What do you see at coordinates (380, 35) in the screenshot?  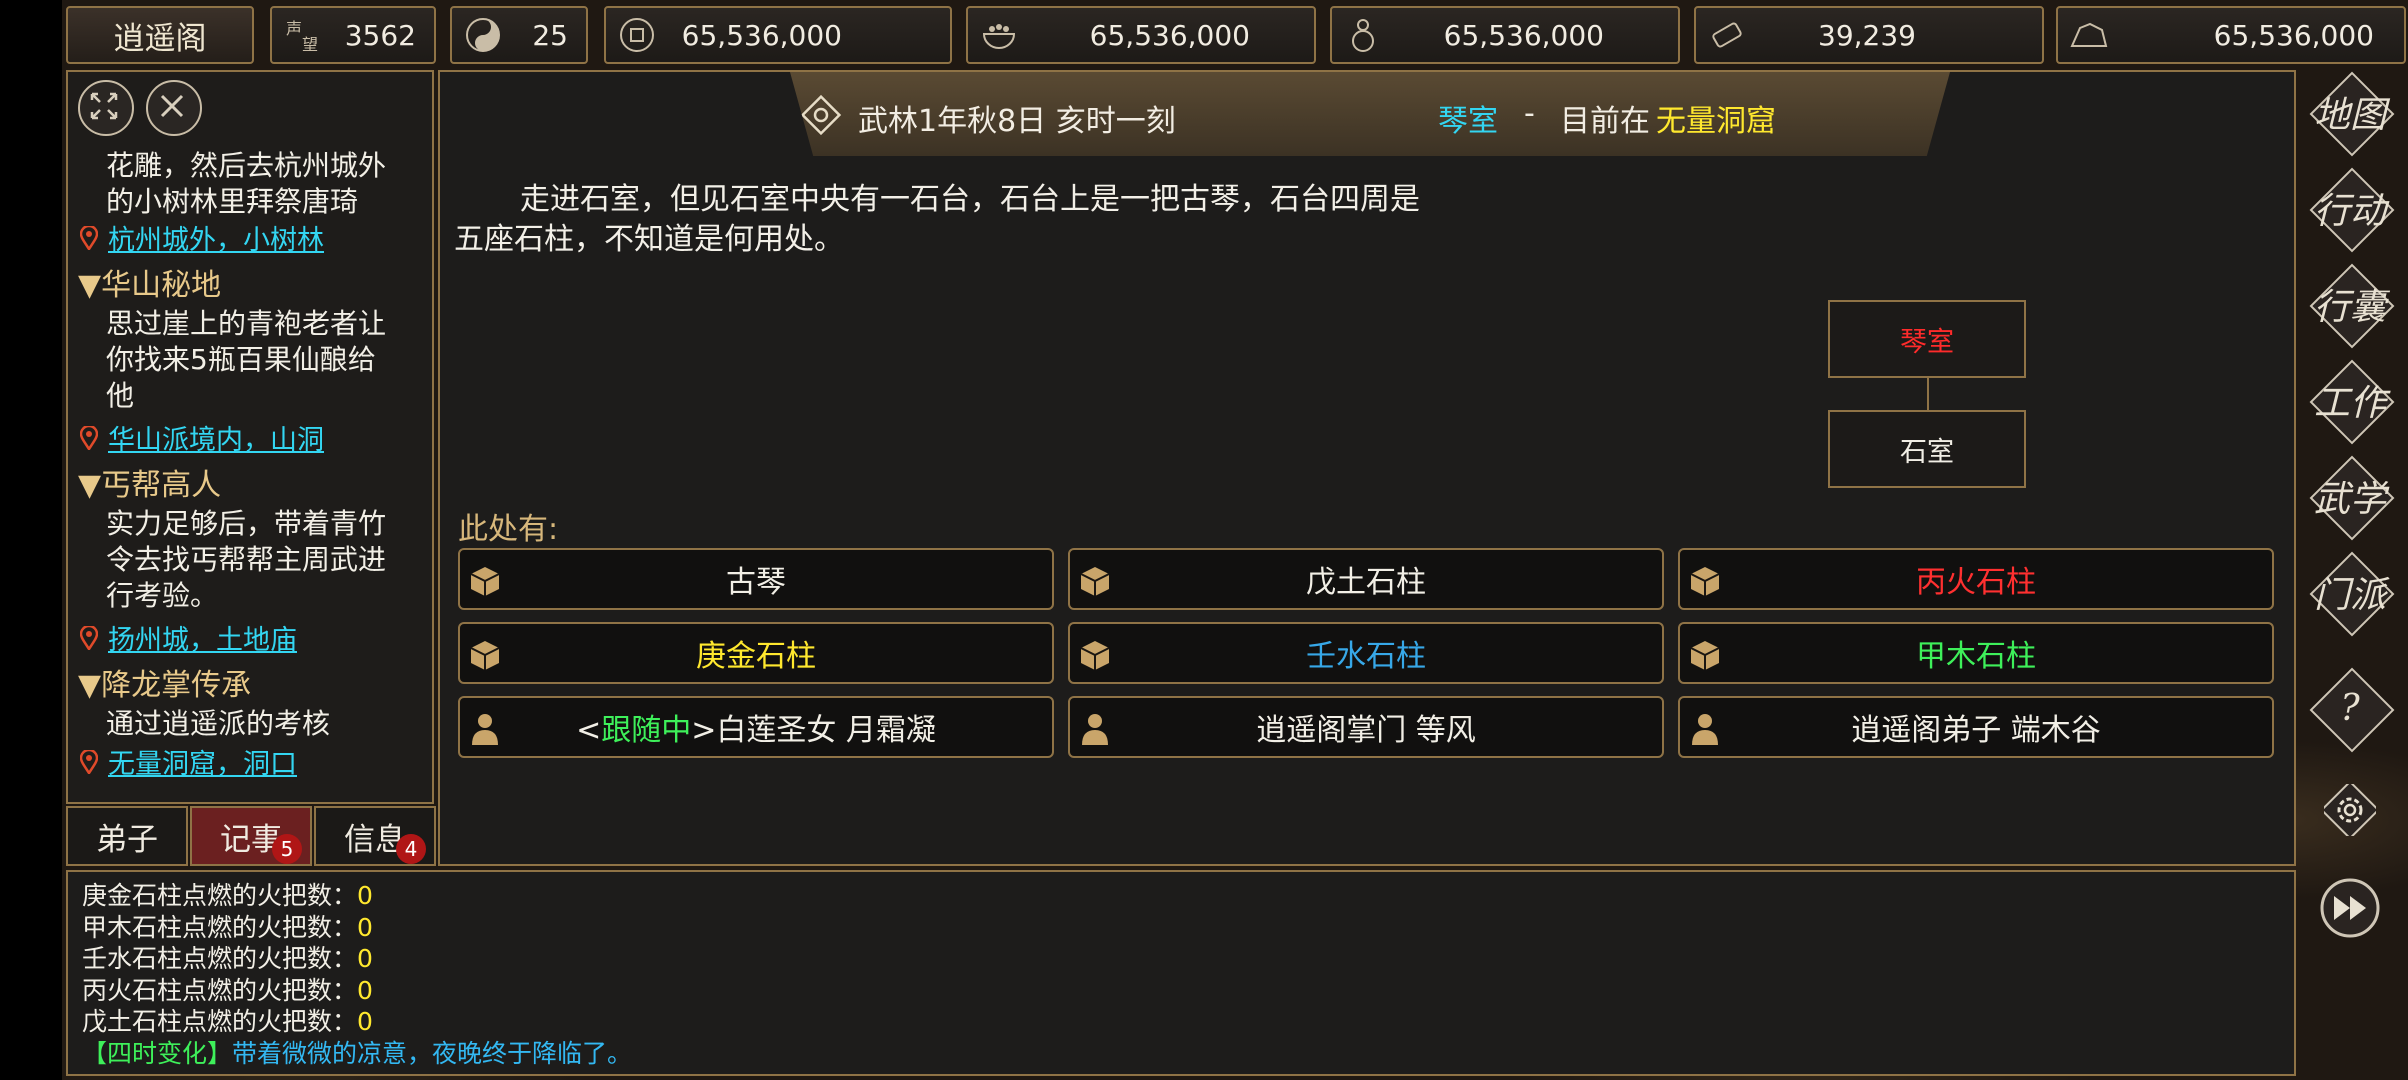 I see `resource-value: 3562` at bounding box center [380, 35].